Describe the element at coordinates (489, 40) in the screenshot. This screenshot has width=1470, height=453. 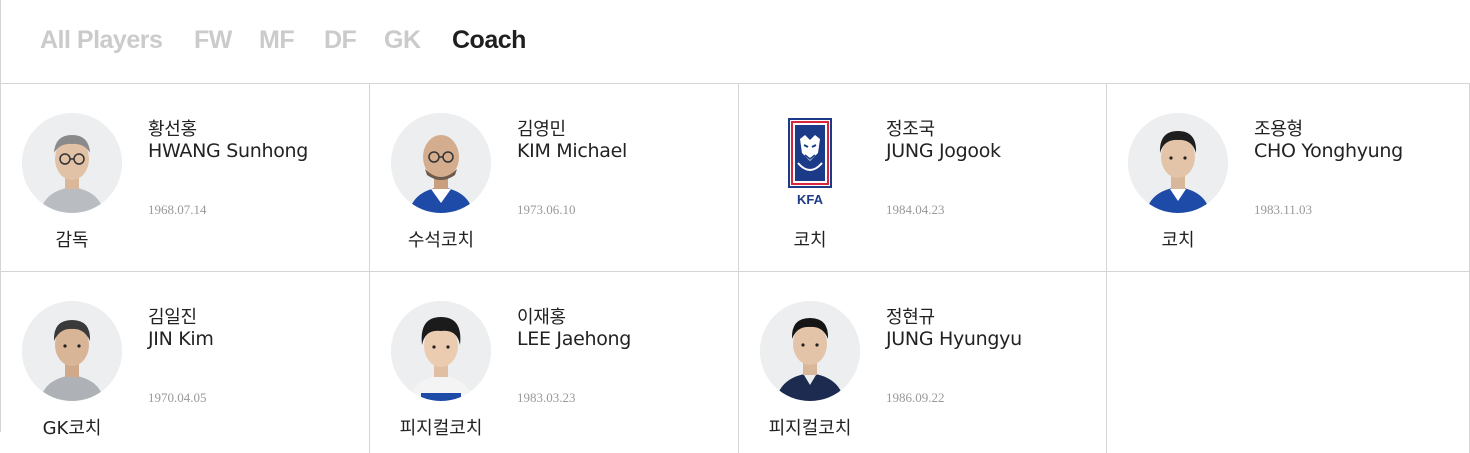
I see `tab-coach: Coach` at that location.